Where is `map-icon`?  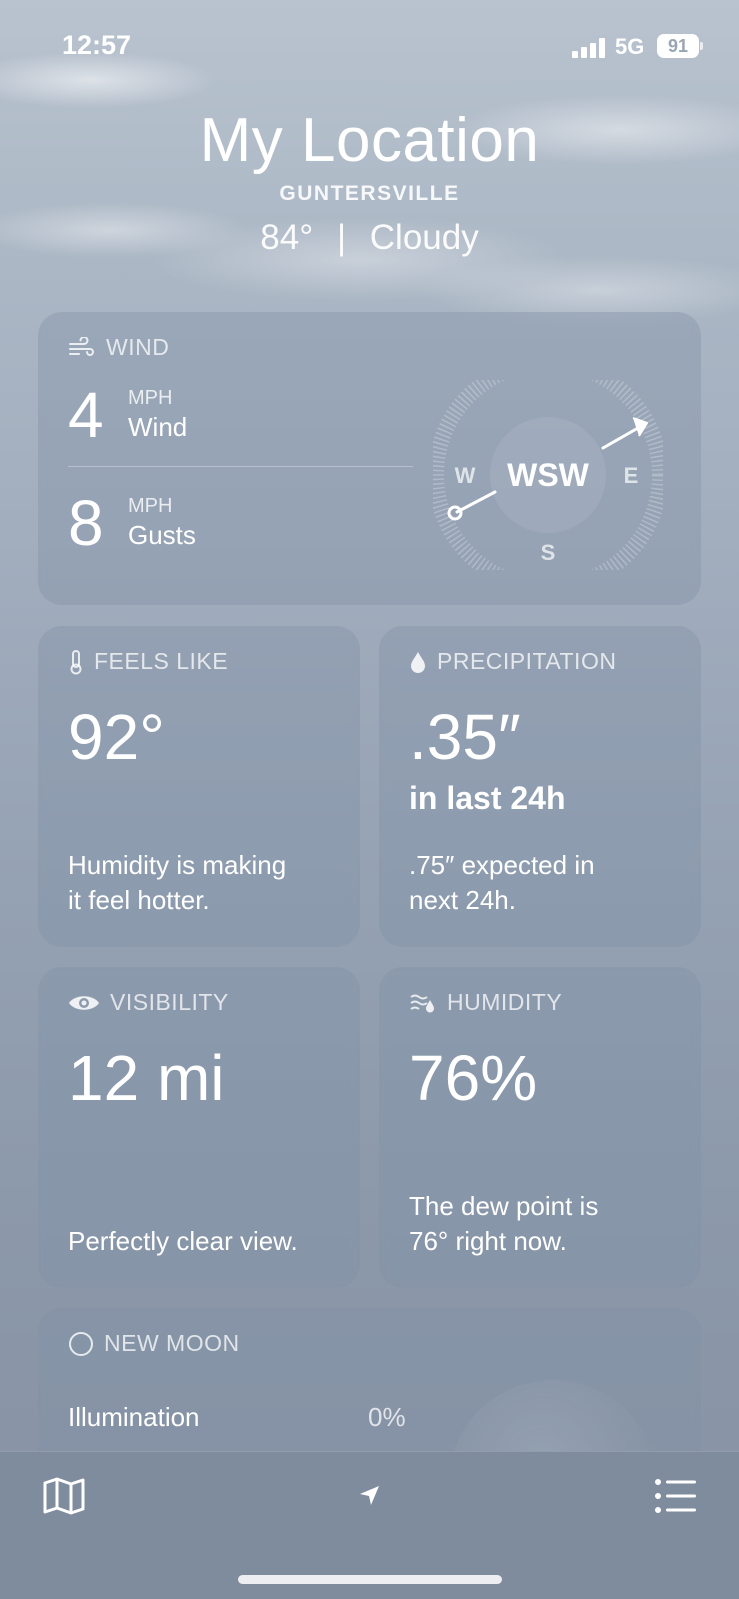 map-icon is located at coordinates (64, 1496).